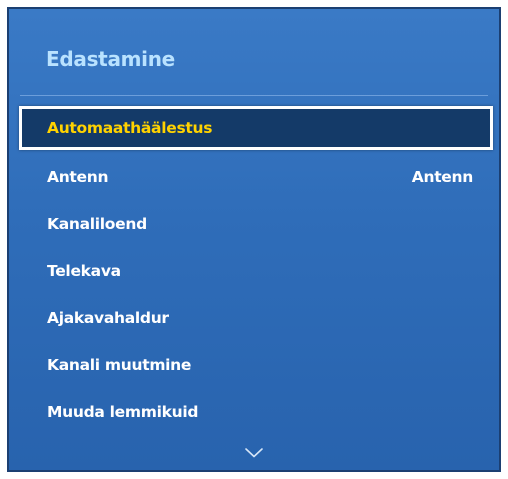 This screenshot has height=479, width=508. I want to click on menu-item-auto-tuning: Automaathäälestus, so click(256, 128).